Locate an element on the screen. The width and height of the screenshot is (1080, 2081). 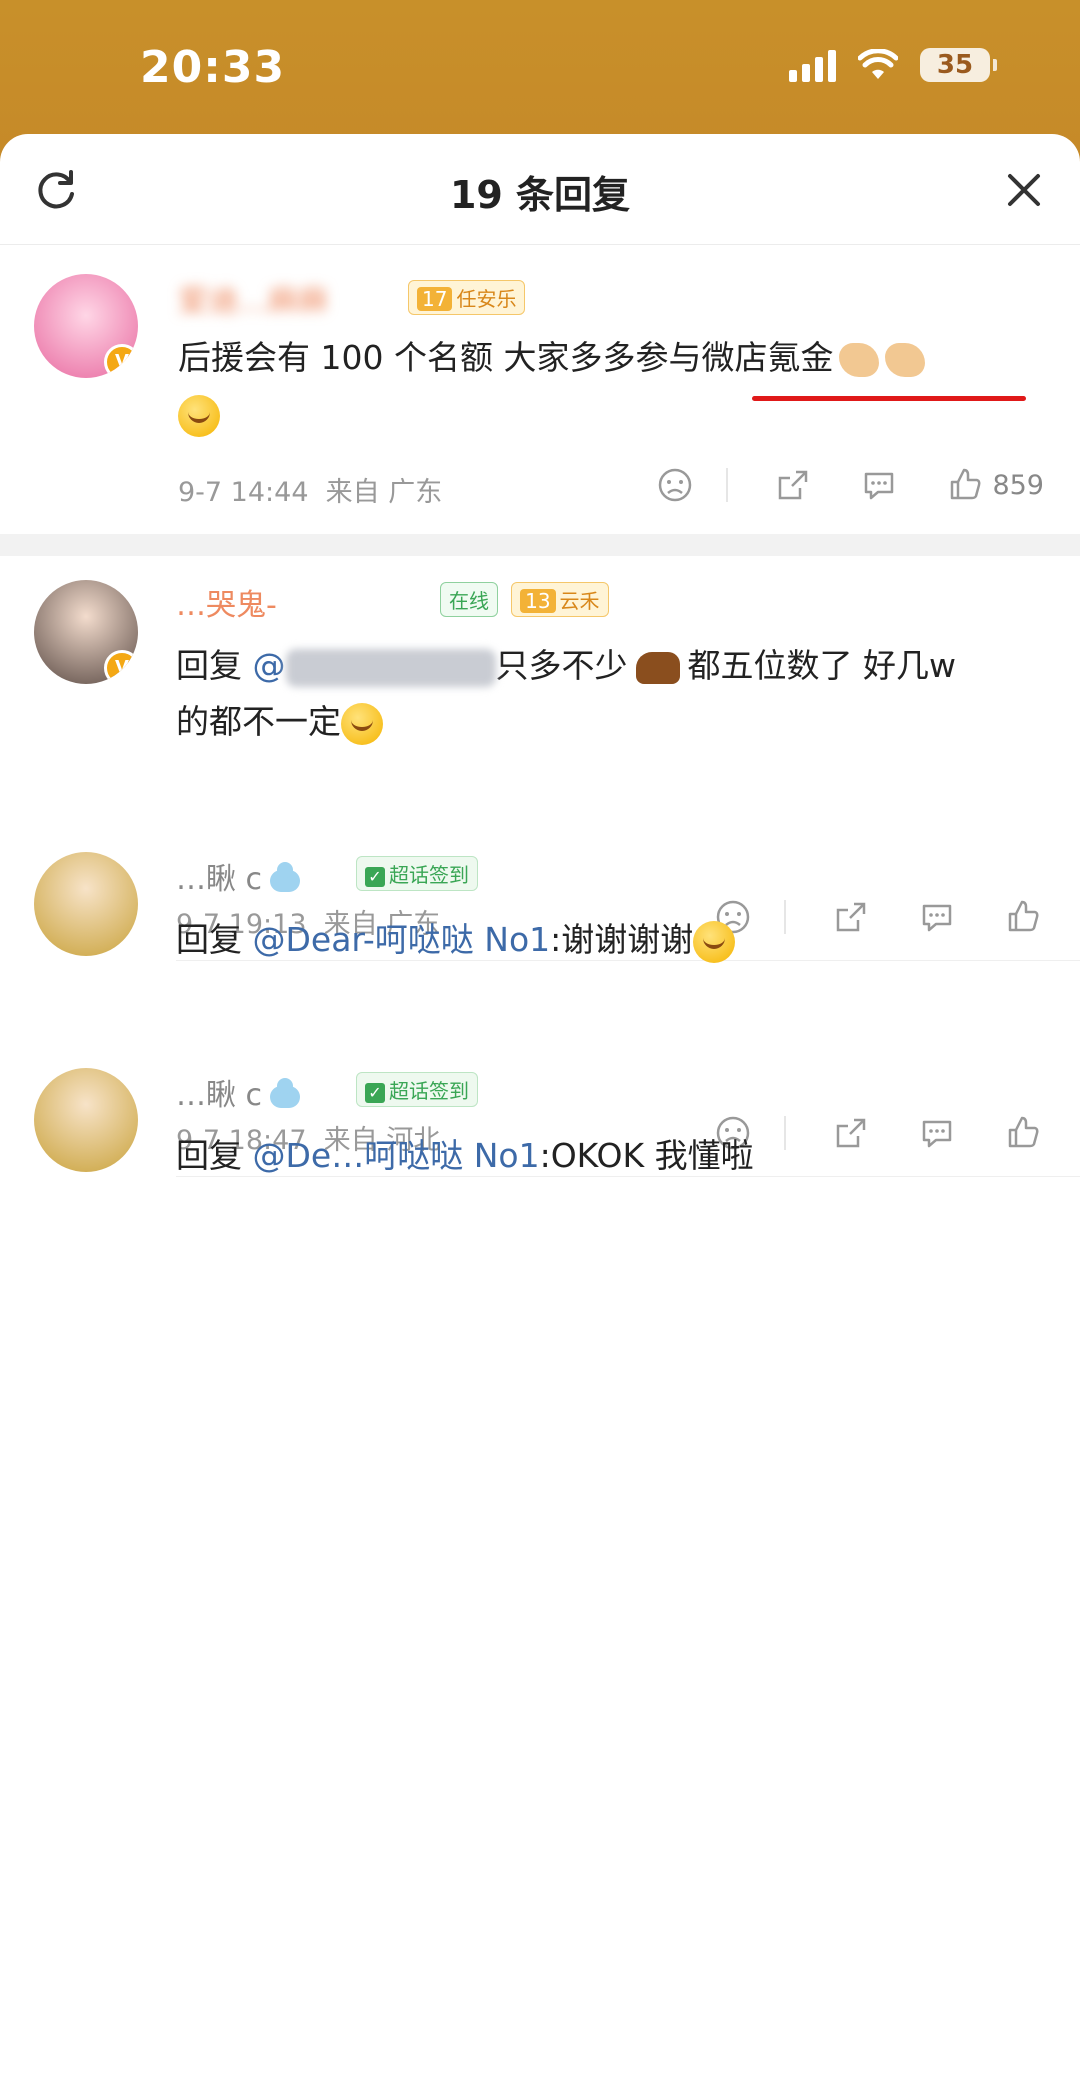
fan-badge-label: 云禾 is located at coordinates (579, 601).